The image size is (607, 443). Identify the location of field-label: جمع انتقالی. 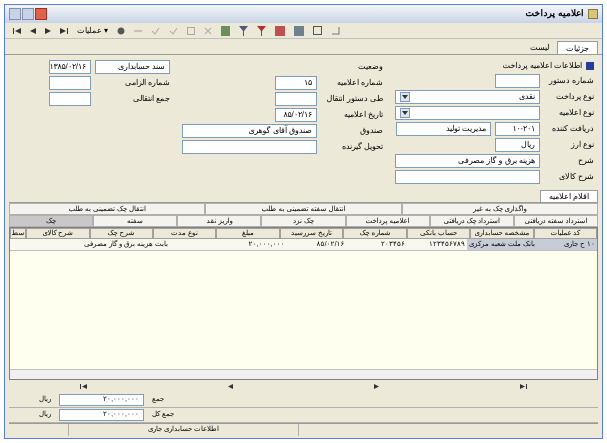
(151, 99).